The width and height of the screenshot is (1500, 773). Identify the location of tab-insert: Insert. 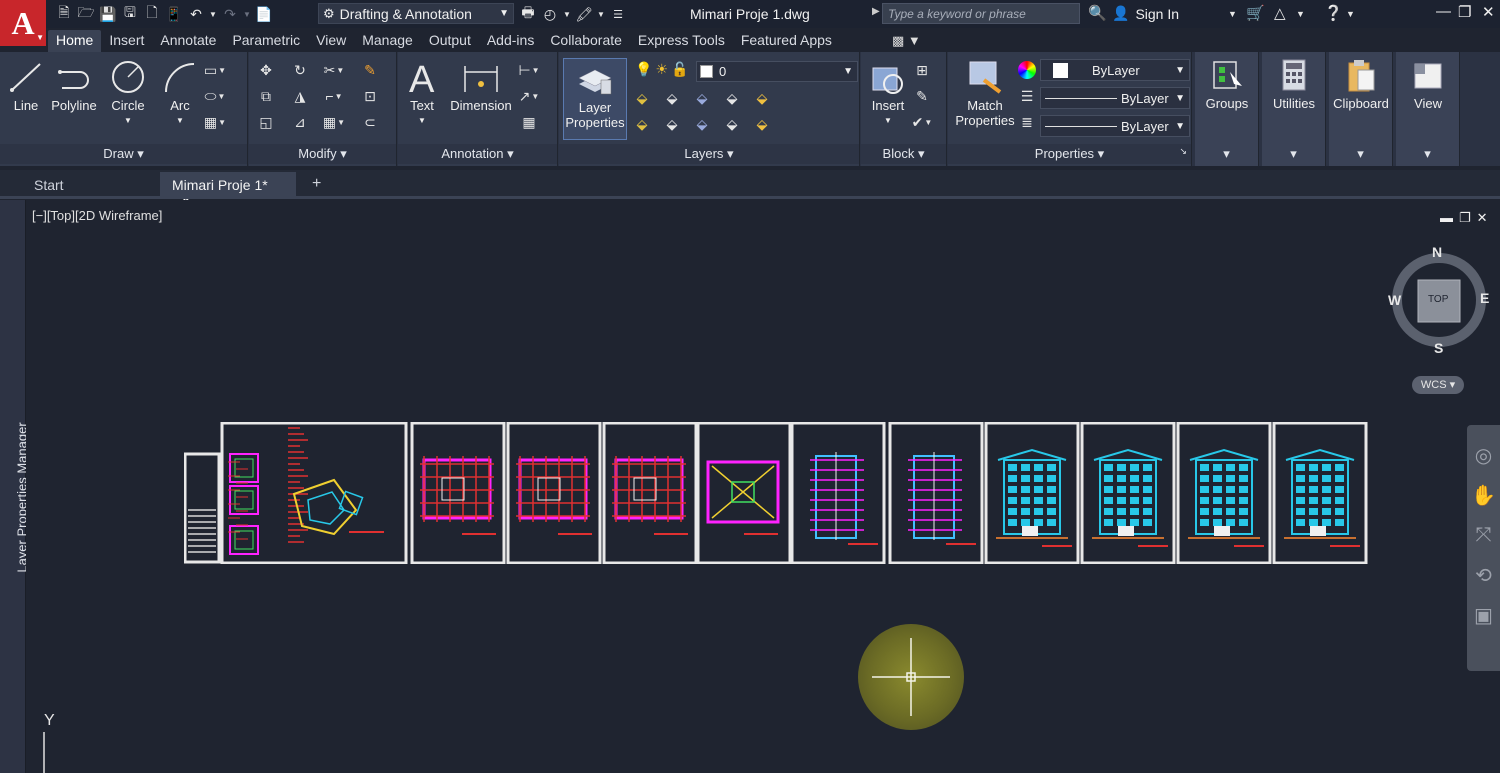
(126, 41).